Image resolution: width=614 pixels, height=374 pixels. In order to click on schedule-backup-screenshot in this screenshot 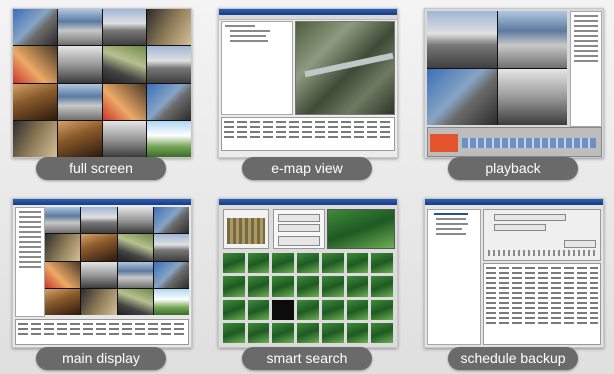, I will do `click(514, 273)`.